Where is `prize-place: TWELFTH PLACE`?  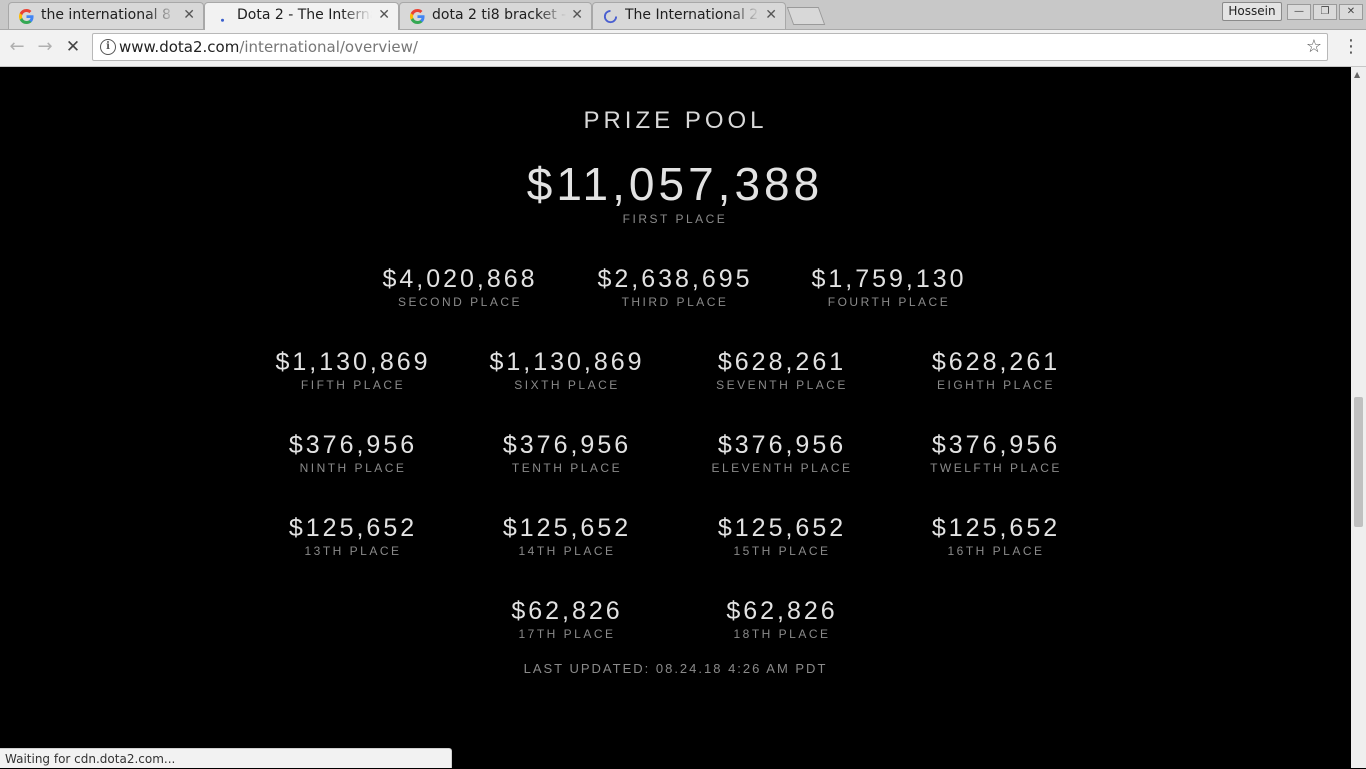
prize-place: TWELFTH PLACE is located at coordinates (996, 468).